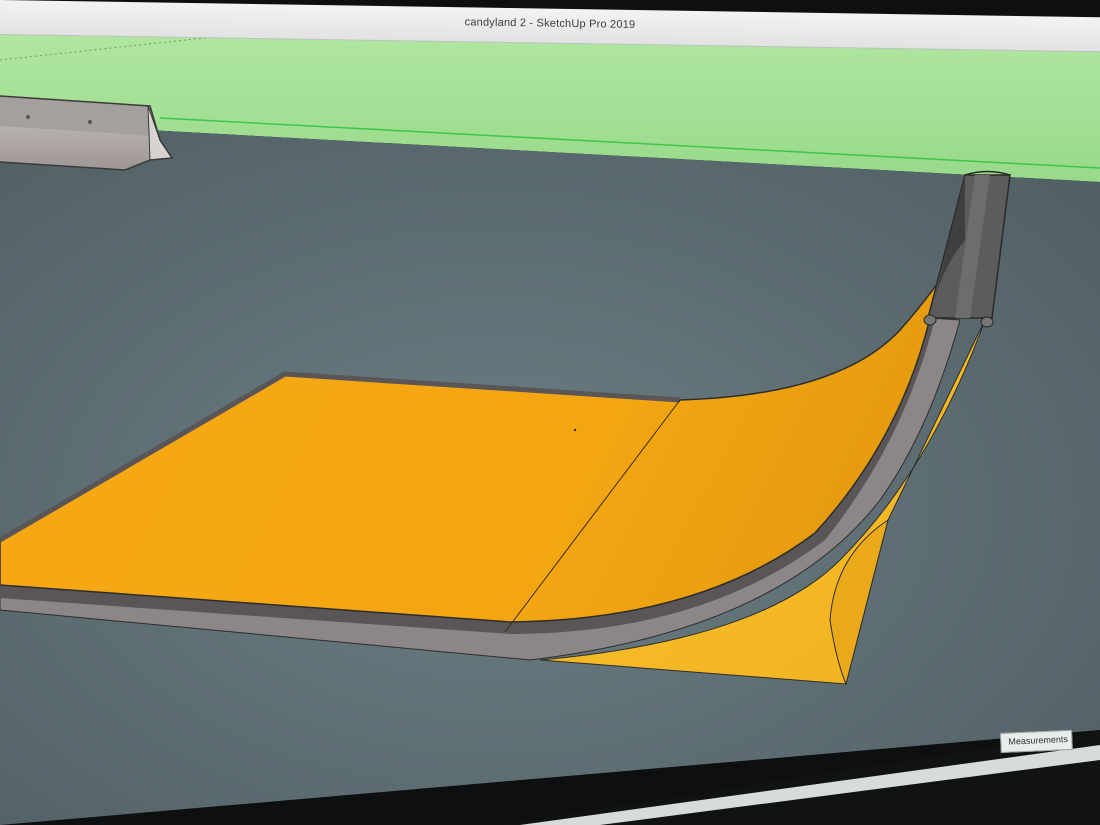 This screenshot has height=825, width=1100. I want to click on jersey-barrier-model, so click(87, 133).